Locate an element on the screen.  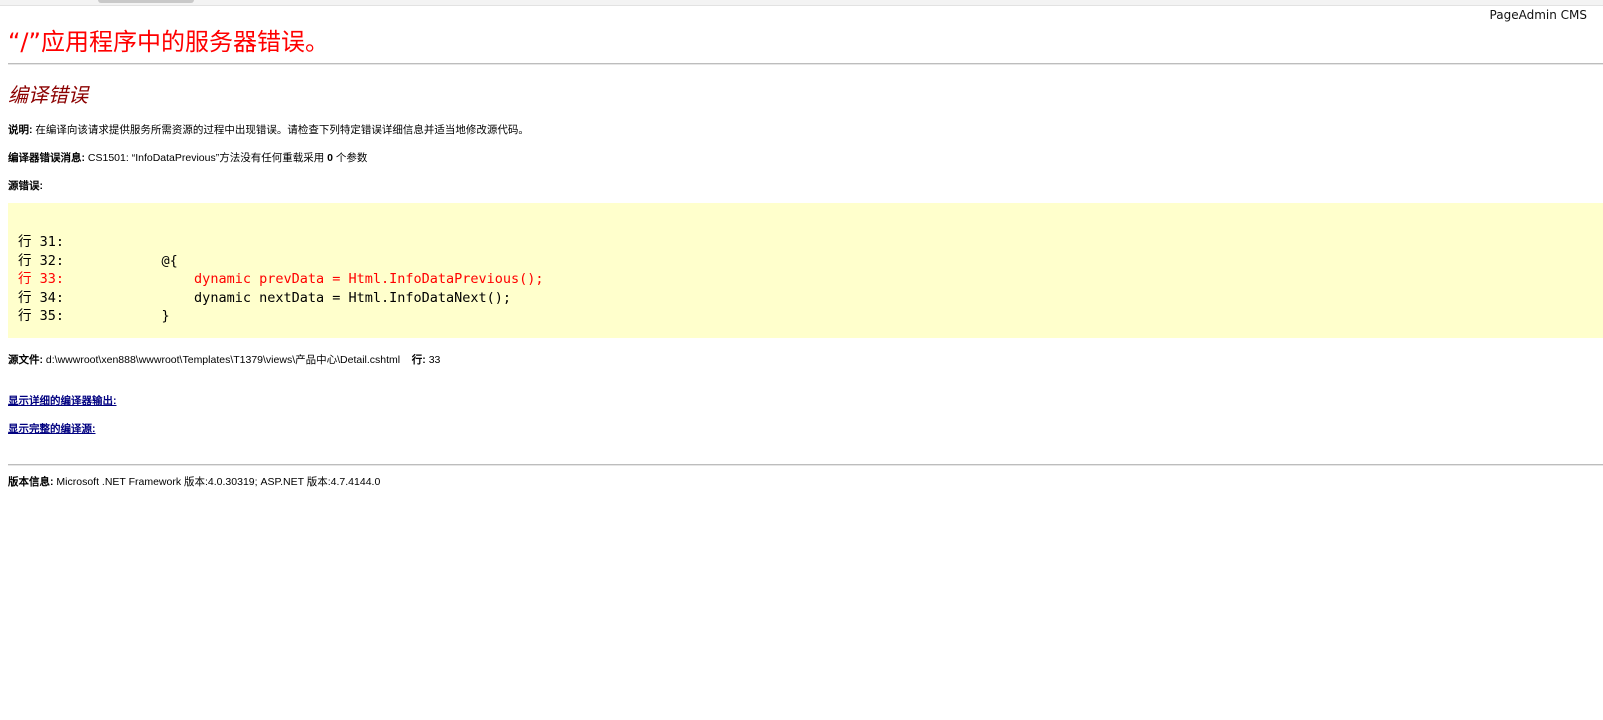
compiler-message-text: CS1501: “InfoDataPrevious”方法没有任何重载采用 is located at coordinates (206, 158).